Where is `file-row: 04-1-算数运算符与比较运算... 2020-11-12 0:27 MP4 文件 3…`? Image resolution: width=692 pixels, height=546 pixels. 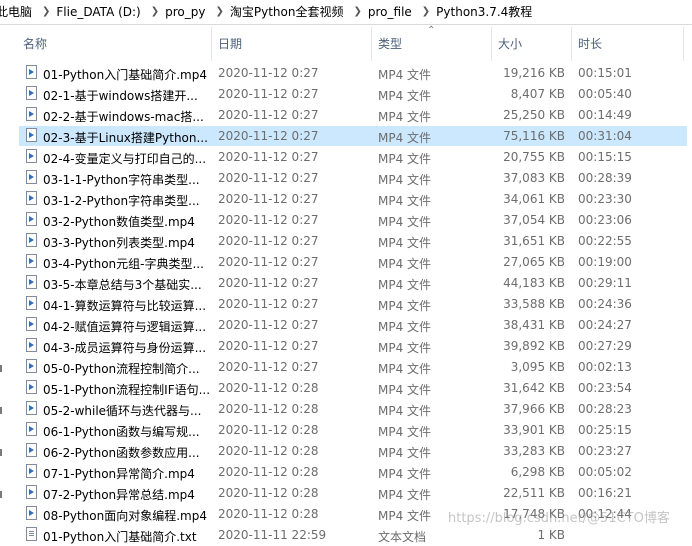
file-row: 04-1-算数运算符与比较运算... 2020-11-12 0:27 MP4 文件 3… is located at coordinates (345, 304).